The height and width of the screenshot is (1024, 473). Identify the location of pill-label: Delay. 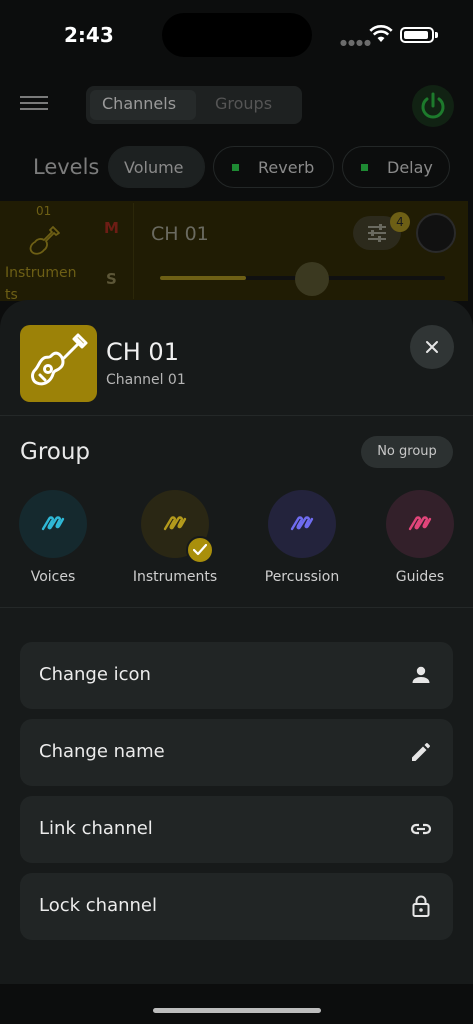
(410, 167).